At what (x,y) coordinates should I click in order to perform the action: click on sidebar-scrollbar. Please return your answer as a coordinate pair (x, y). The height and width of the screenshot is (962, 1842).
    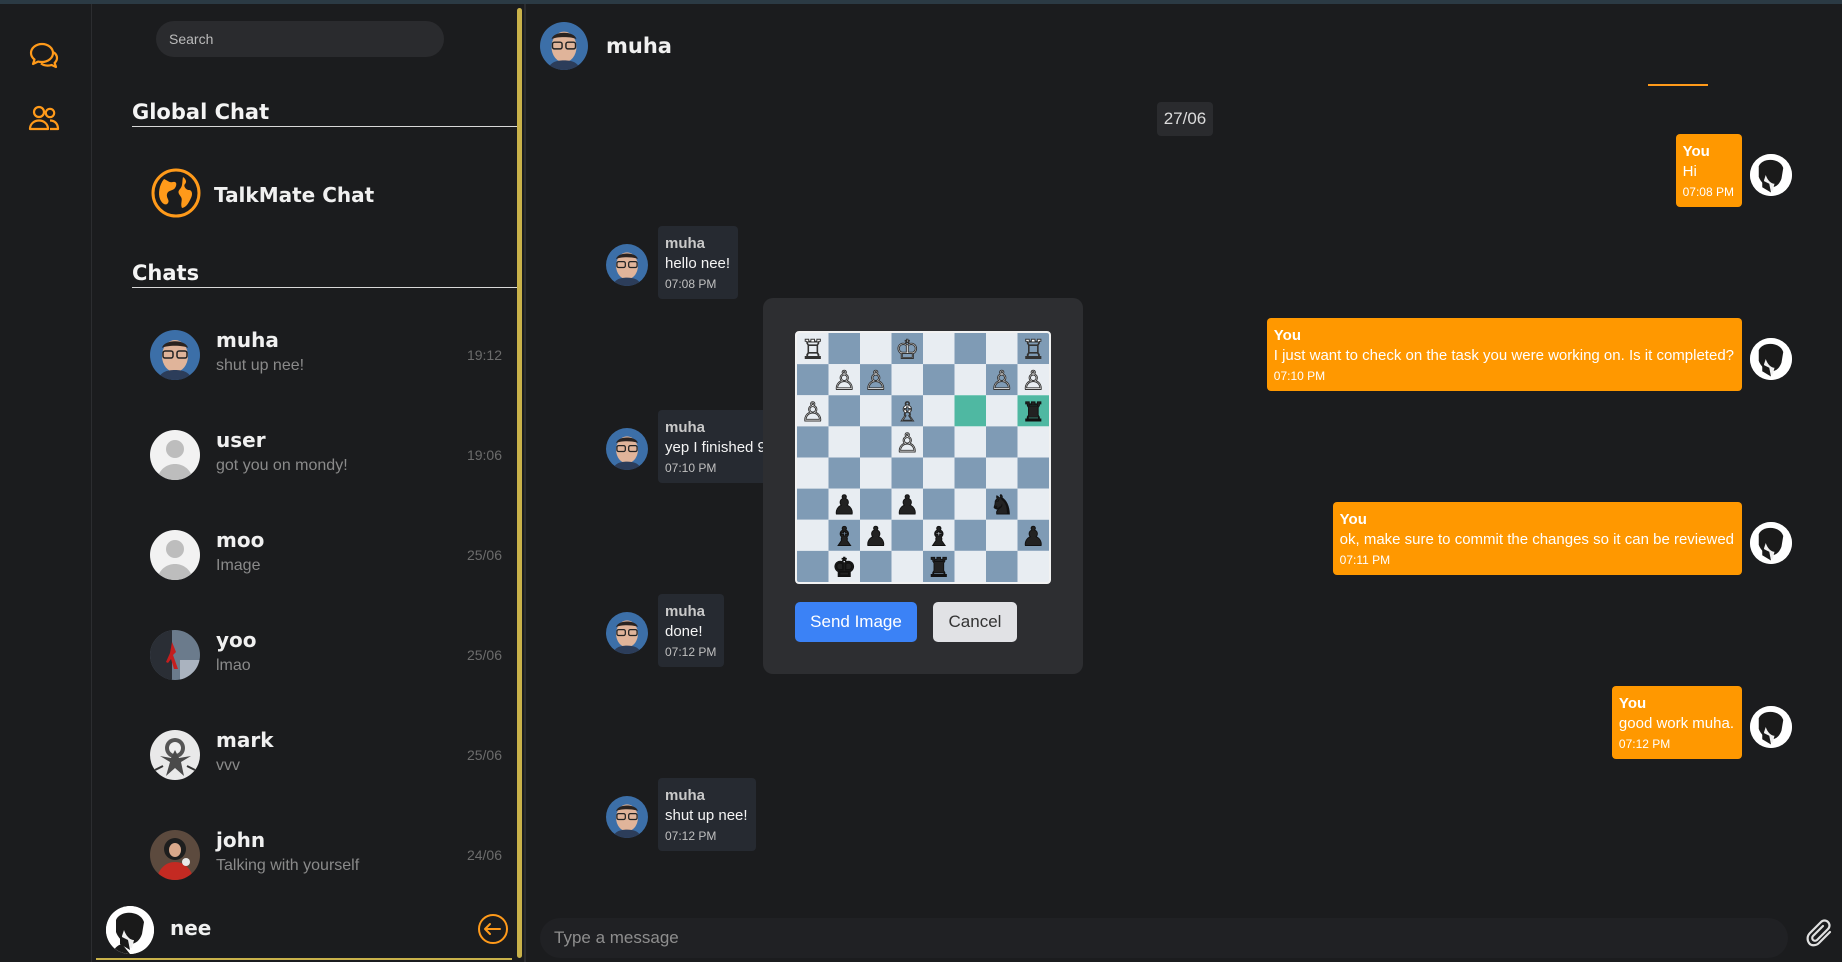
    Looking at the image, I should click on (519, 483).